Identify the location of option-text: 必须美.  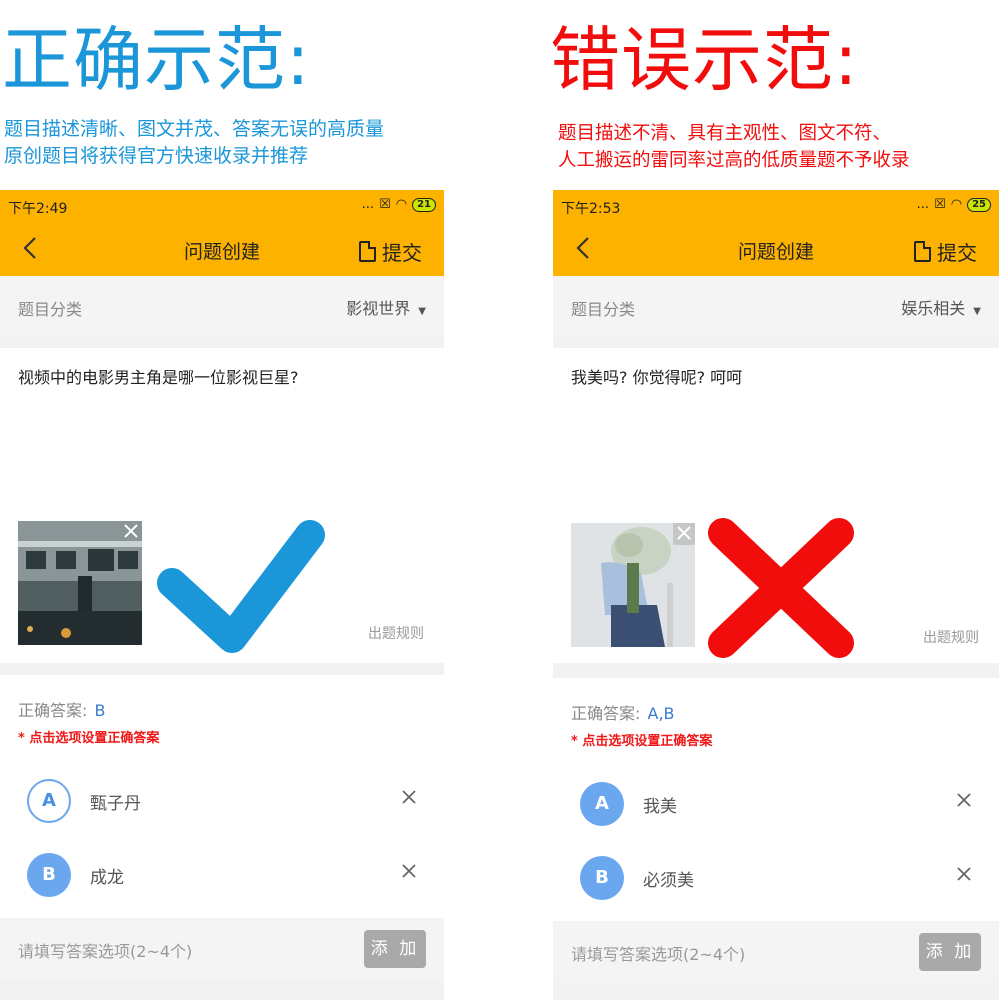
(668, 881).